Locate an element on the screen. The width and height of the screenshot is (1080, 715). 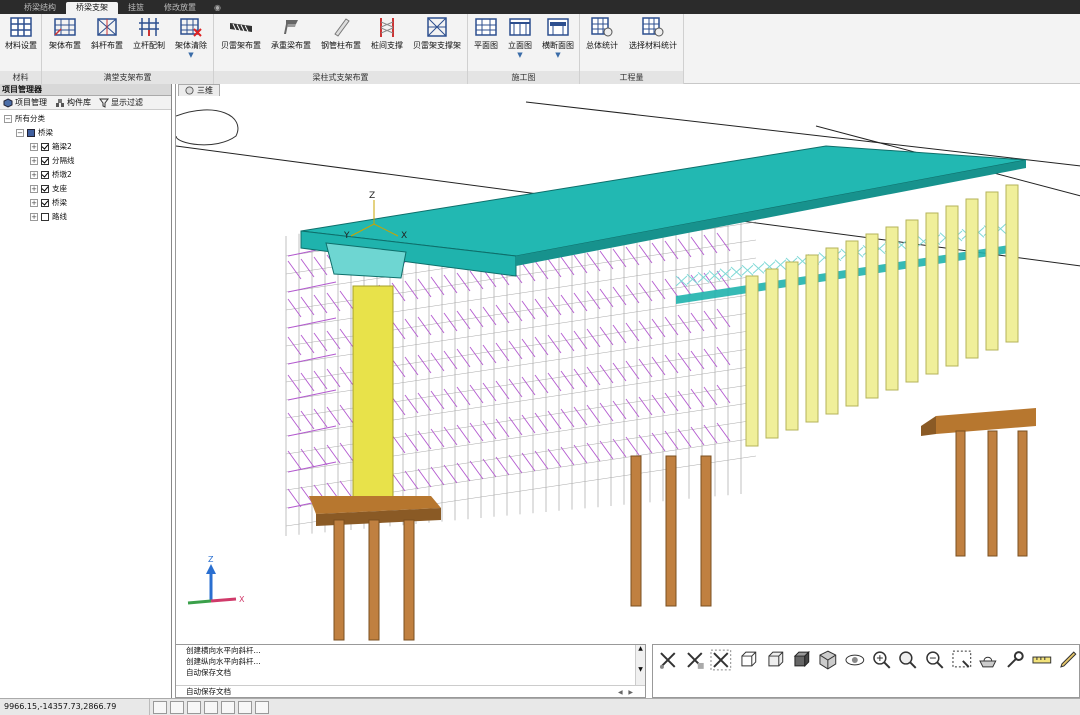
tab-display-filter: 显示过滤 is located at coordinates (121, 102).